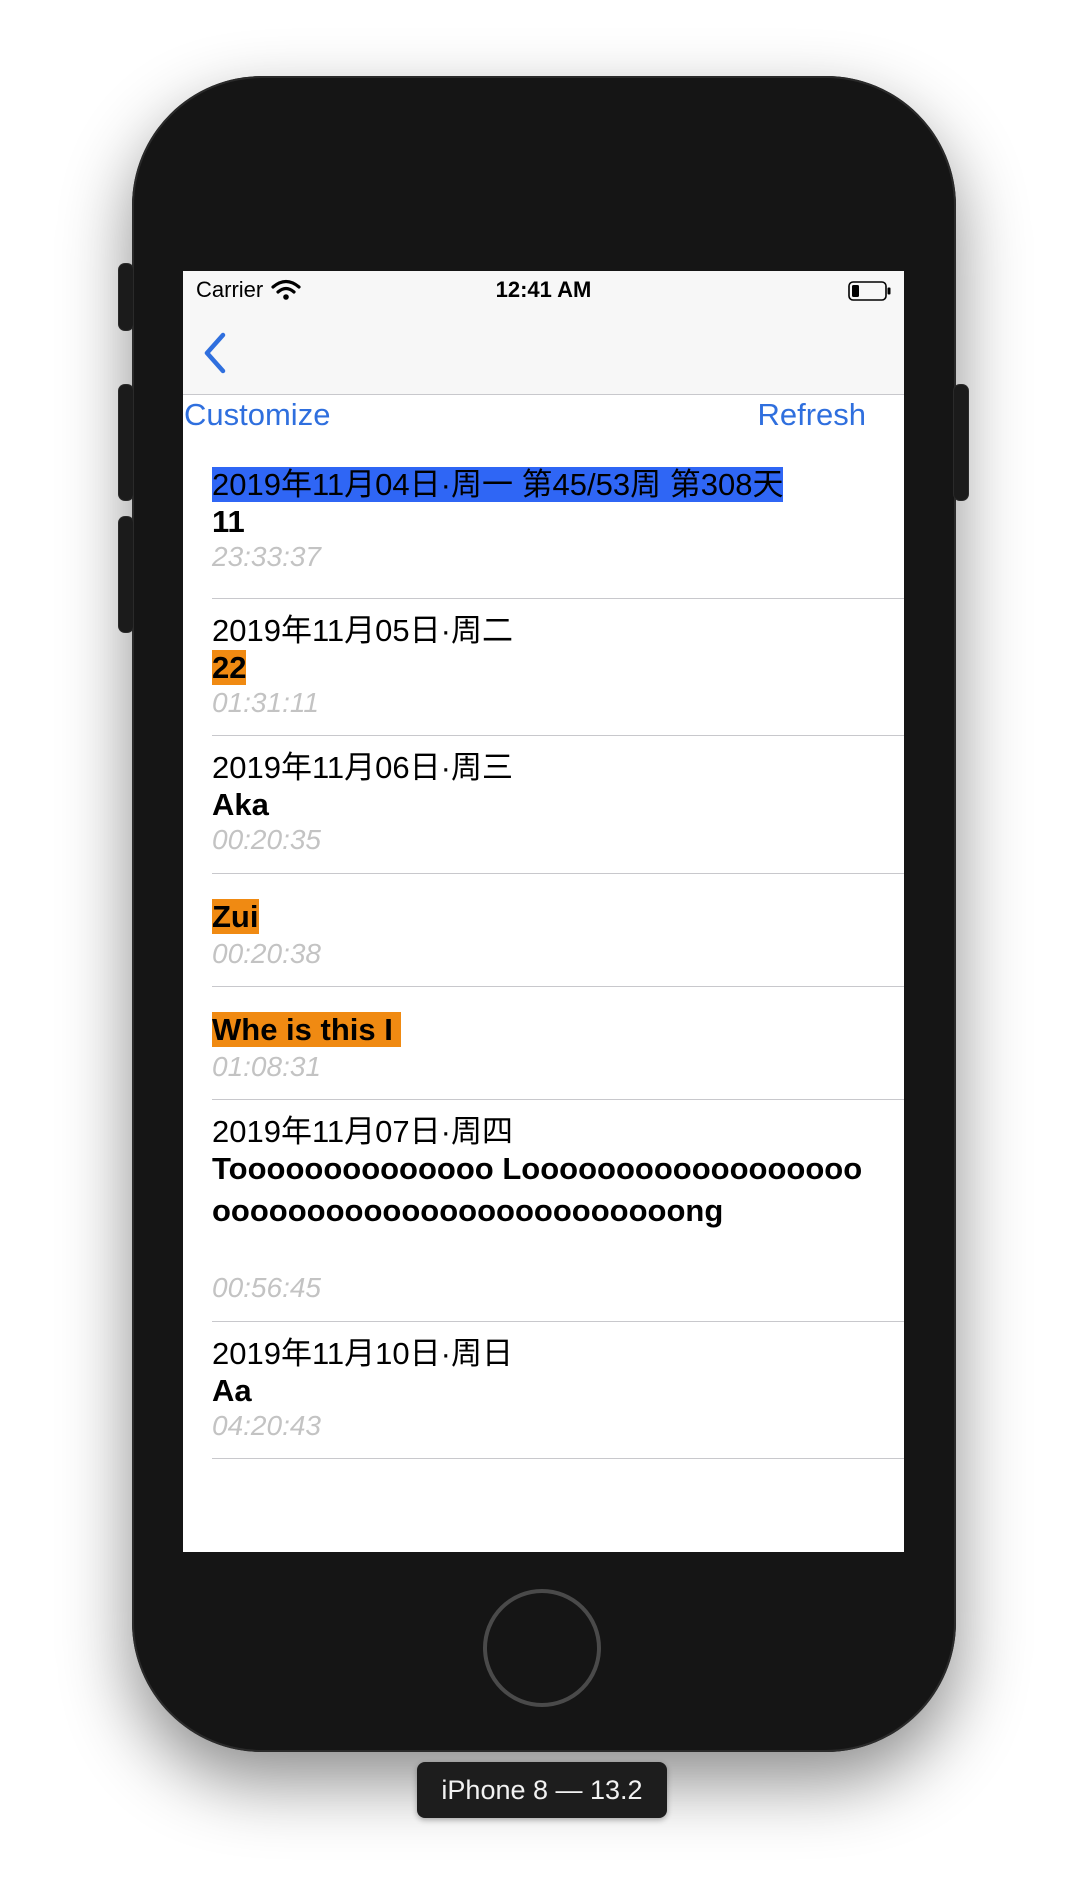 Image resolution: width=1088 pixels, height=1900 pixels. What do you see at coordinates (558, 1043) in the screenshot?
I see `list-item: Whe is this I 01:08:31` at bounding box center [558, 1043].